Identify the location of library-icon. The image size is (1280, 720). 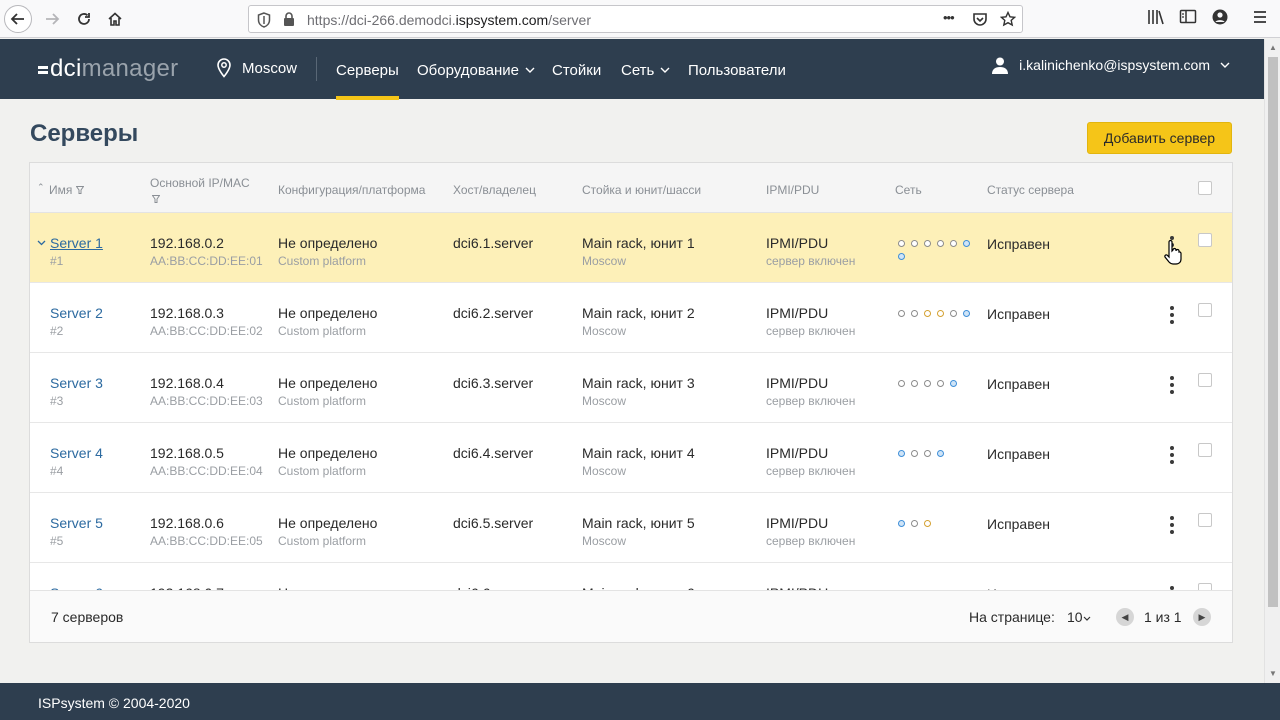
(1156, 17).